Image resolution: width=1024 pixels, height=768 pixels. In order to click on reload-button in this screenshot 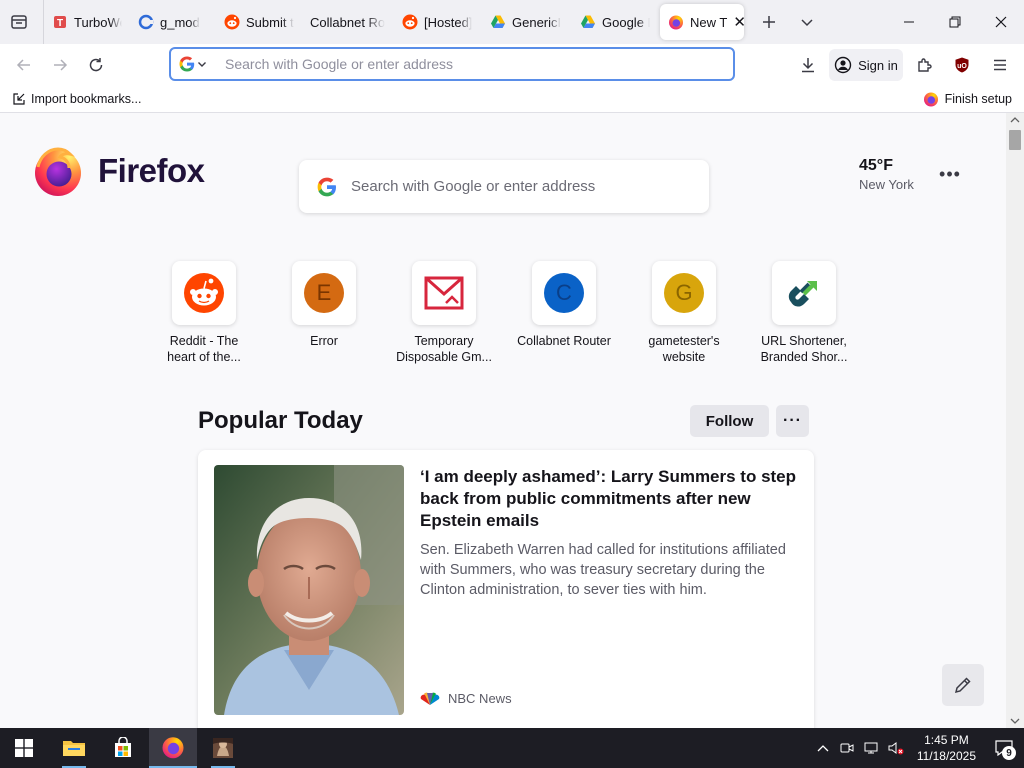, I will do `click(96, 65)`.